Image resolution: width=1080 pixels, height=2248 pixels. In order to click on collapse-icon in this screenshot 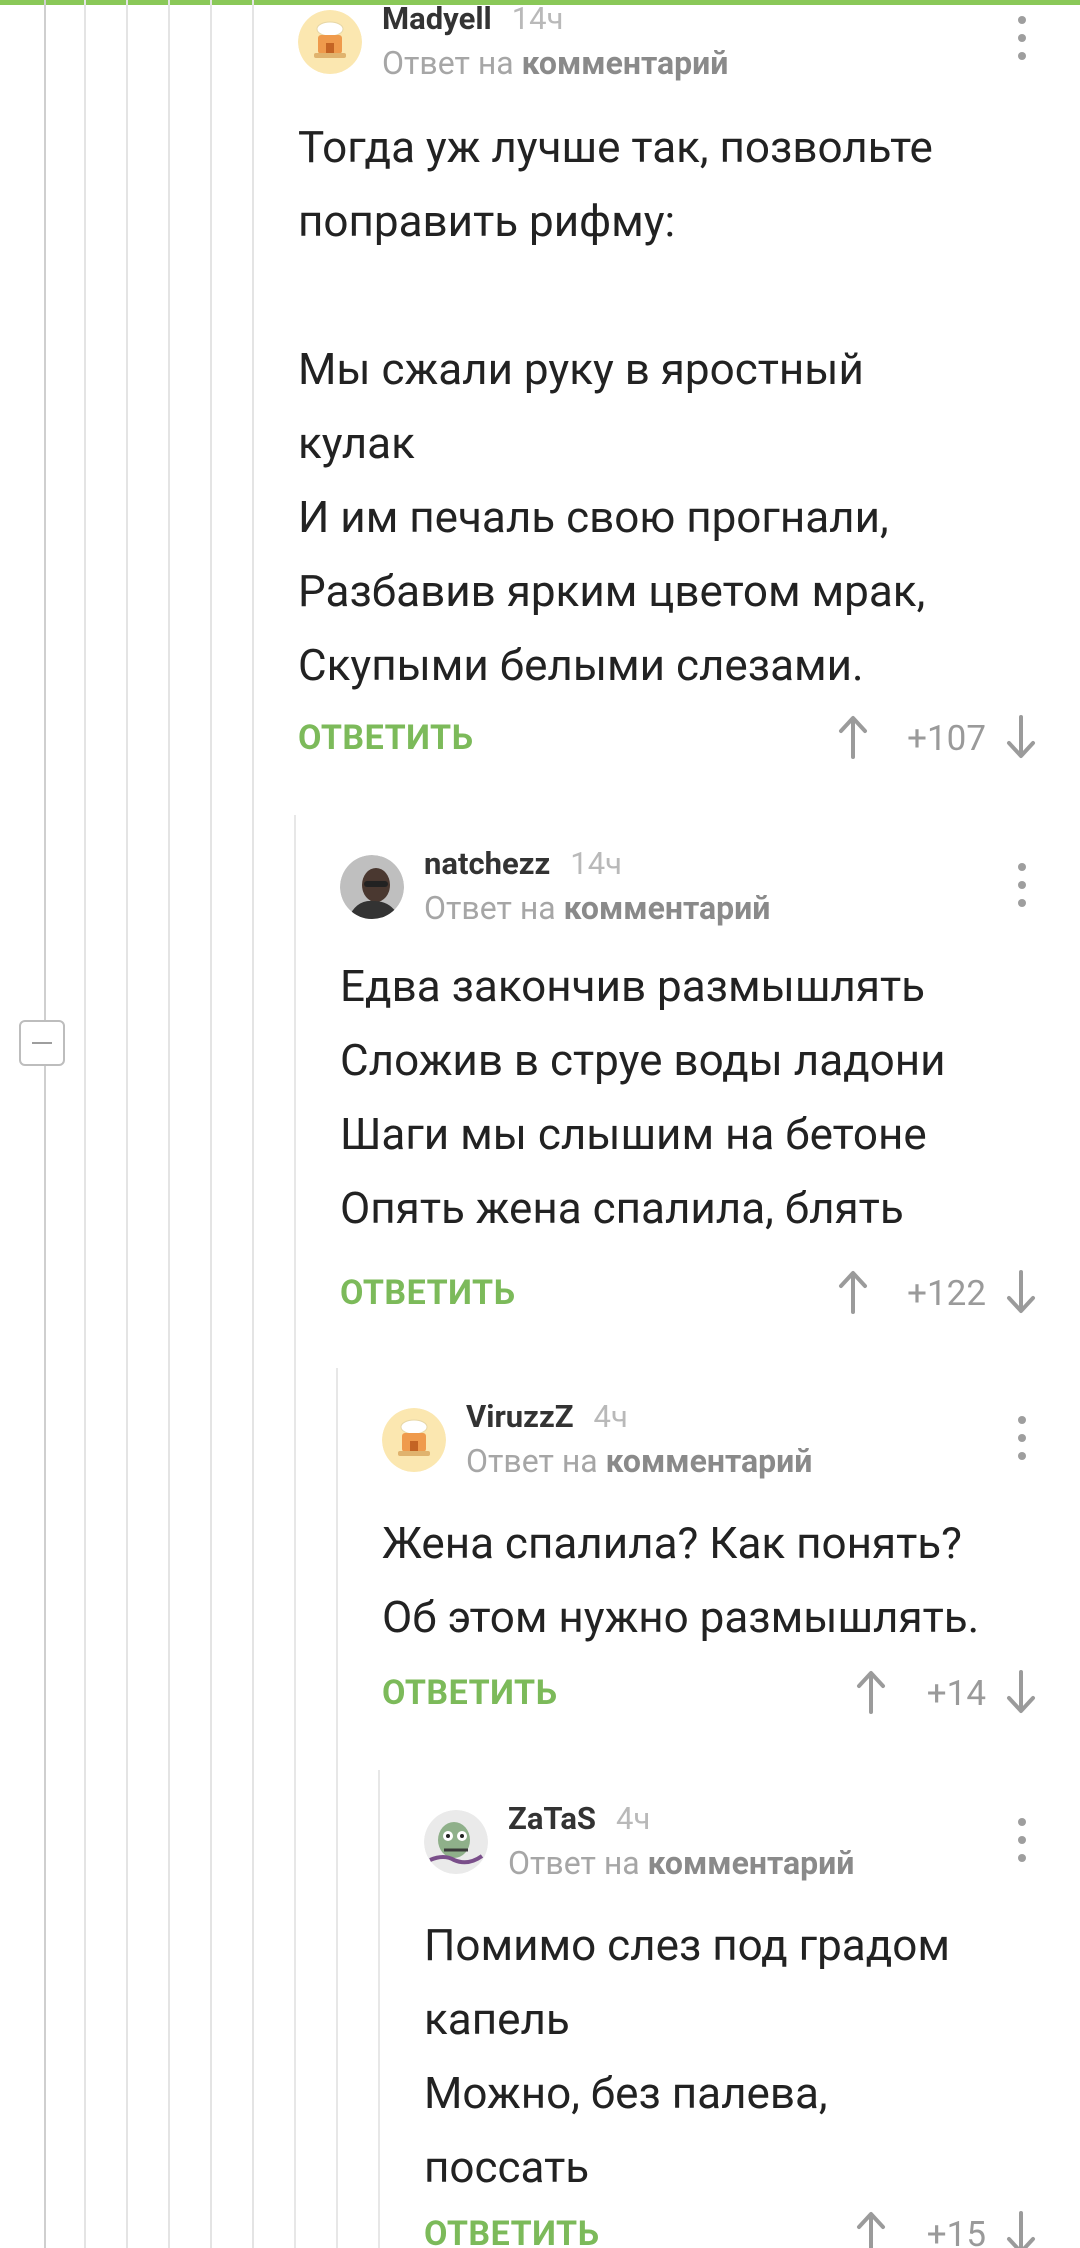, I will do `click(42, 1043)`.